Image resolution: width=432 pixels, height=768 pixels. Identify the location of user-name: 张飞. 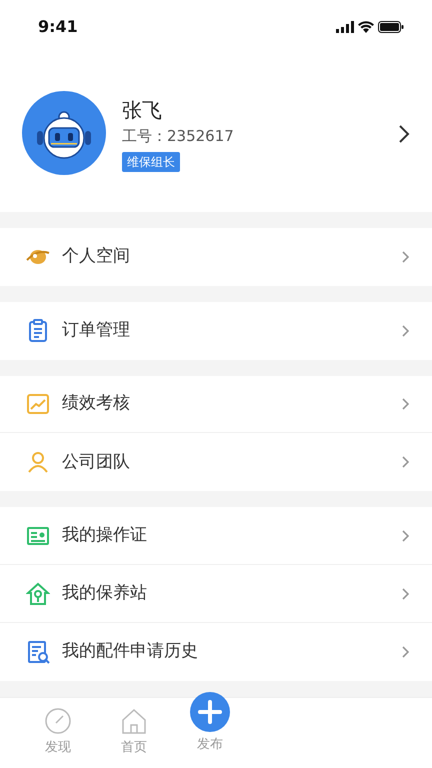
(142, 110).